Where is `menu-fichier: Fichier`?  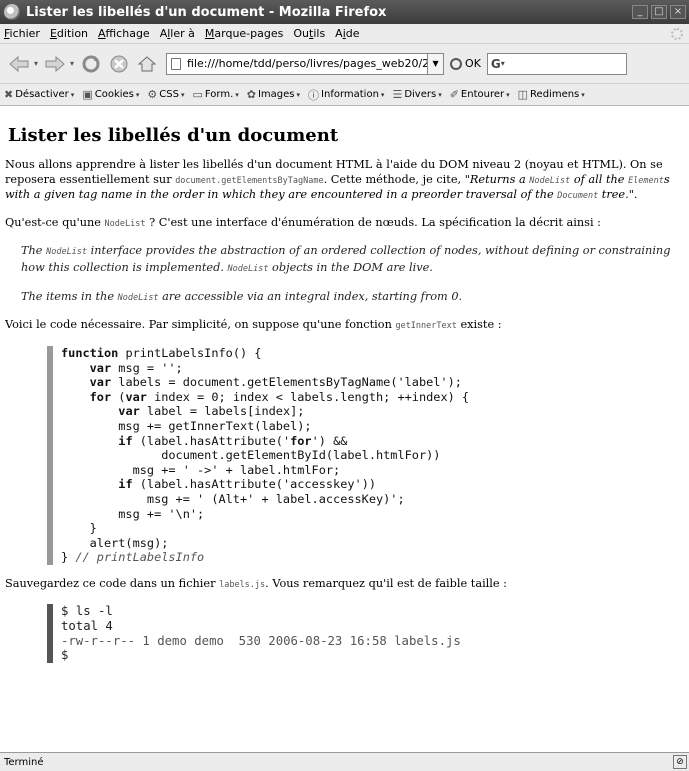 menu-fichier: Fichier is located at coordinates (22, 33).